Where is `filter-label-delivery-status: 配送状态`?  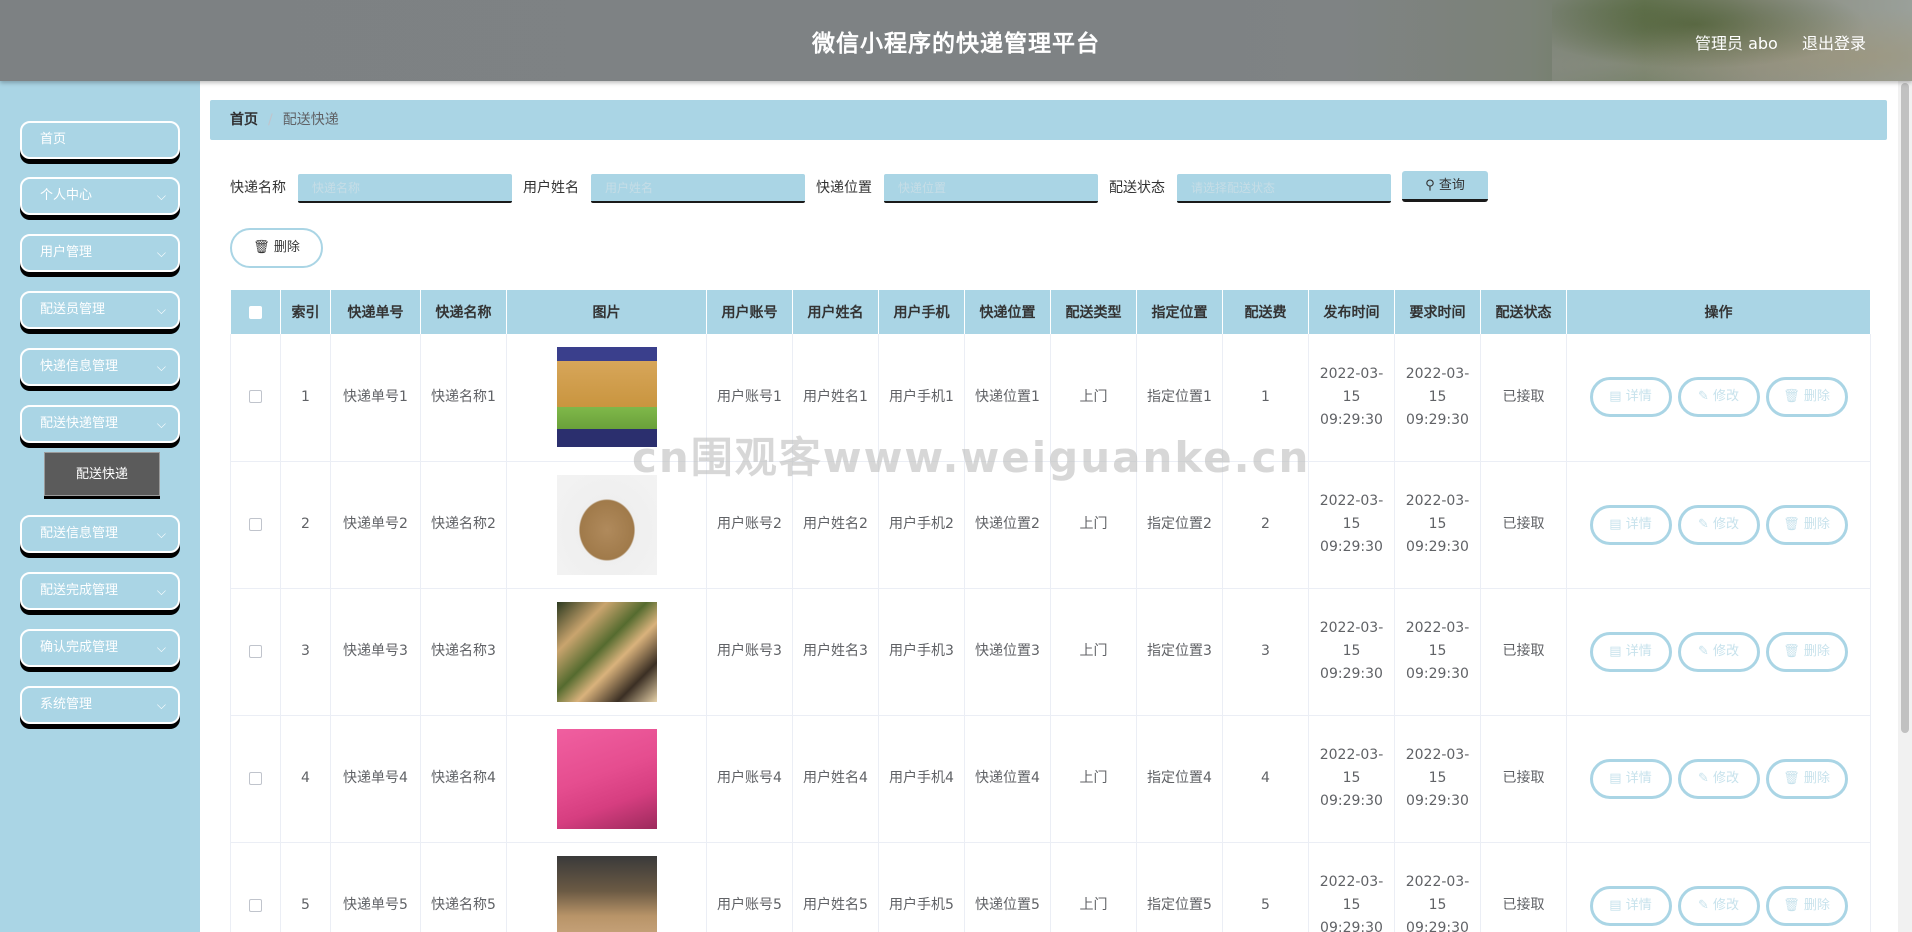
filter-label-delivery-status: 配送状态 is located at coordinates (1137, 188).